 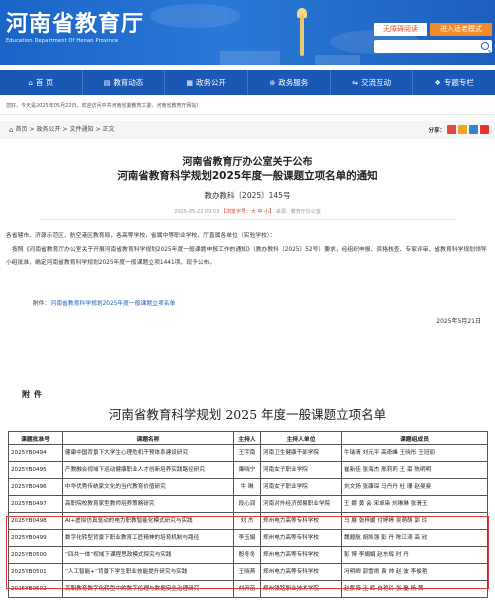 I want to click on share-label: 分享：, so click(x=436, y=130).